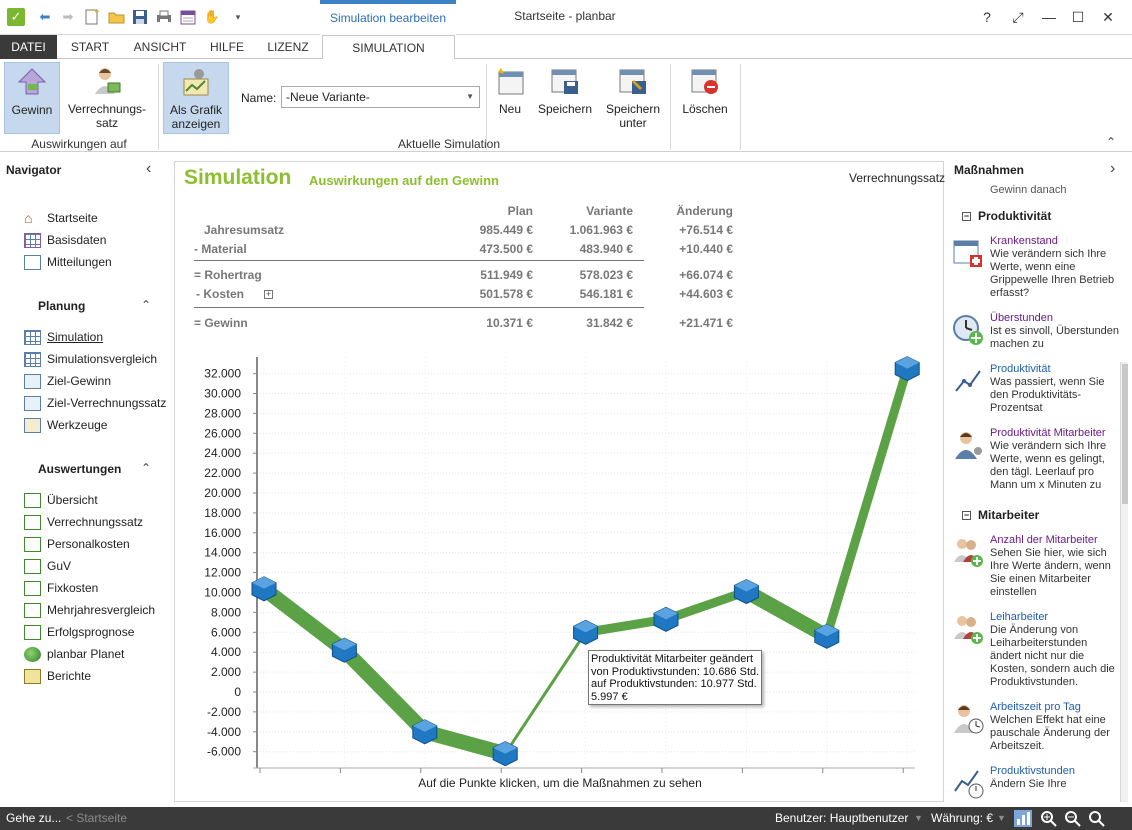 Image resolution: width=1132 pixels, height=830 pixels. I want to click on nav-item-werkzeuge: Werkzeuge, so click(65, 425).